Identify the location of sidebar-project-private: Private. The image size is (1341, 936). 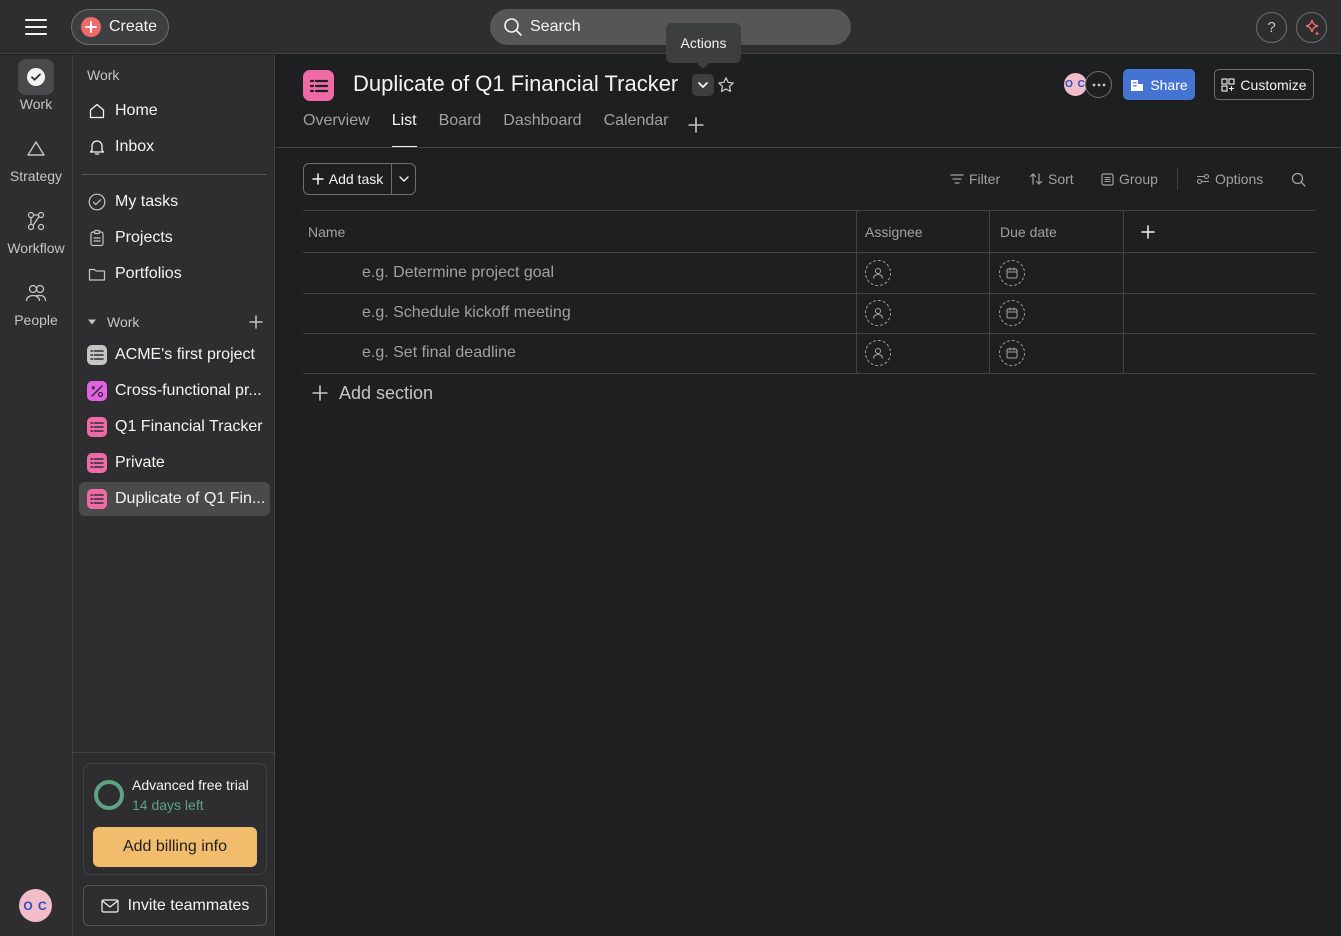
(174, 463).